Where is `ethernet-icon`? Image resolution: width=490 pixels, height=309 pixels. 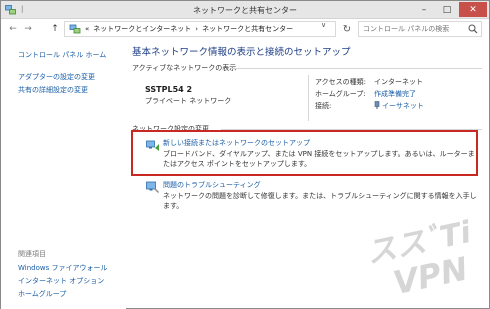 ethernet-icon is located at coordinates (377, 105).